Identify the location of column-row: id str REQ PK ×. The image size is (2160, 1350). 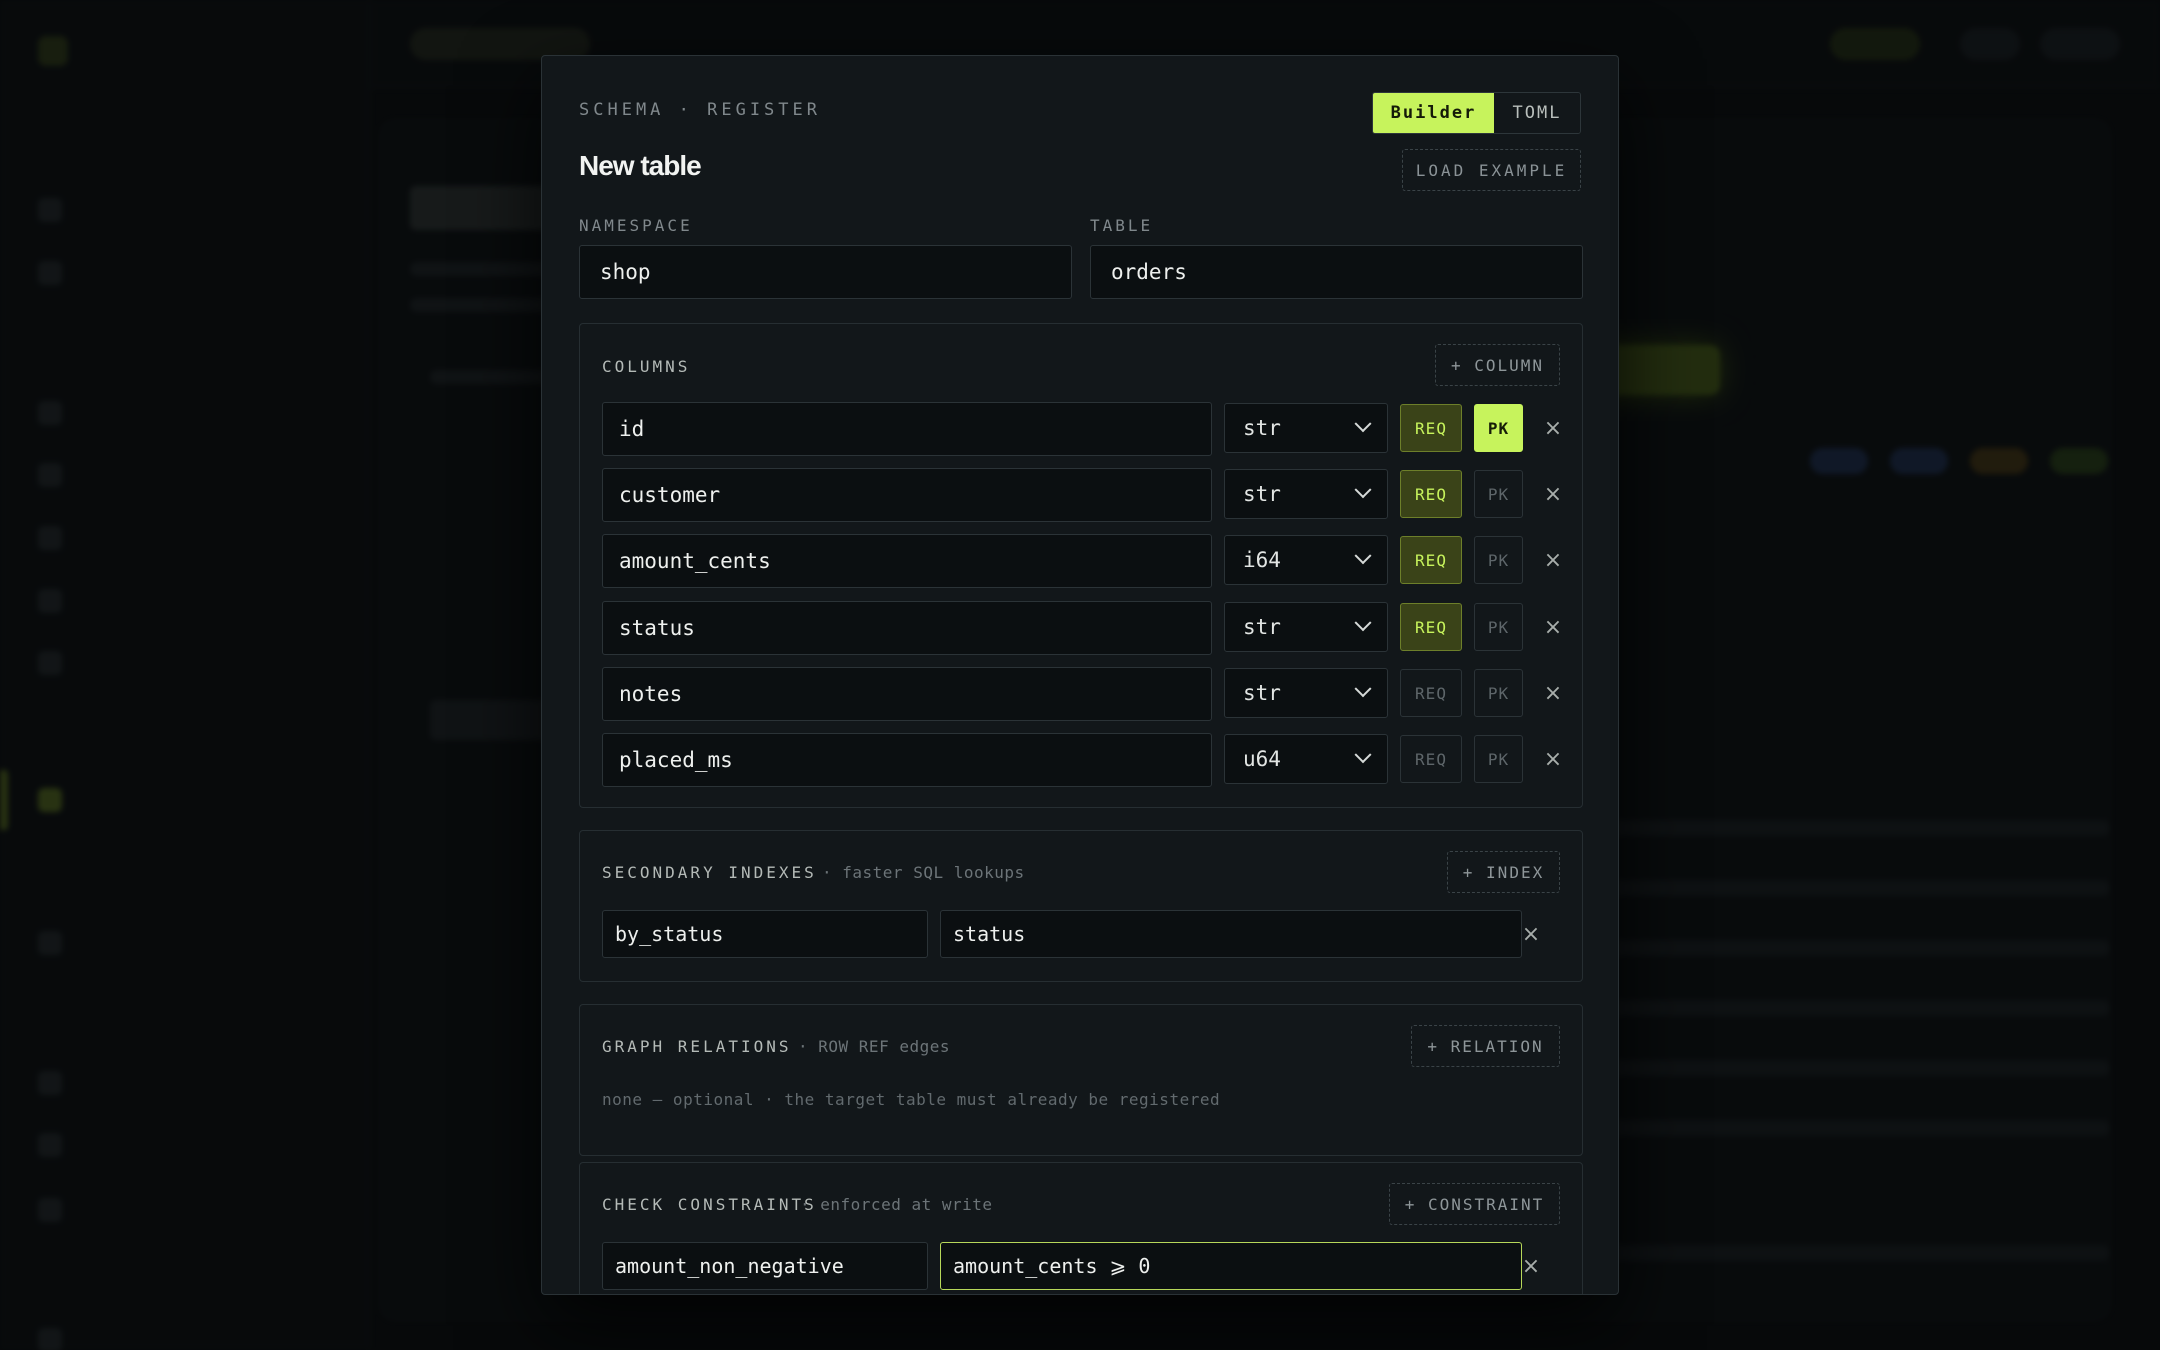
(1082, 429).